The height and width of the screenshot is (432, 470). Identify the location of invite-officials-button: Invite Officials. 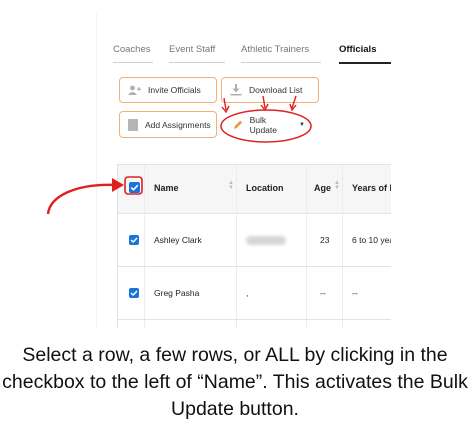
(168, 90).